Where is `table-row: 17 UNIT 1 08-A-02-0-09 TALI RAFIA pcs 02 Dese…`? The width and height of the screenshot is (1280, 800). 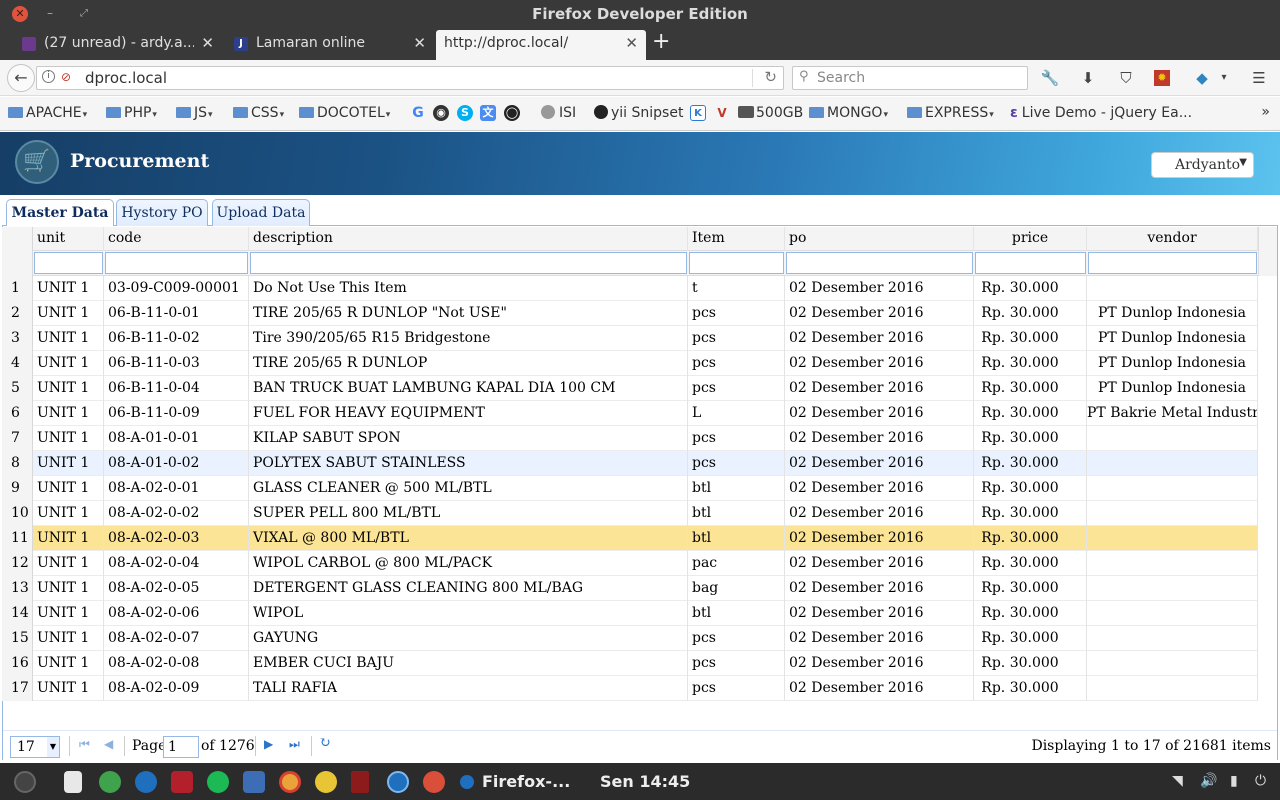
table-row: 17 UNIT 1 08-A-02-0-09 TALI RAFIA pcs 02 Dese… is located at coordinates (630, 688).